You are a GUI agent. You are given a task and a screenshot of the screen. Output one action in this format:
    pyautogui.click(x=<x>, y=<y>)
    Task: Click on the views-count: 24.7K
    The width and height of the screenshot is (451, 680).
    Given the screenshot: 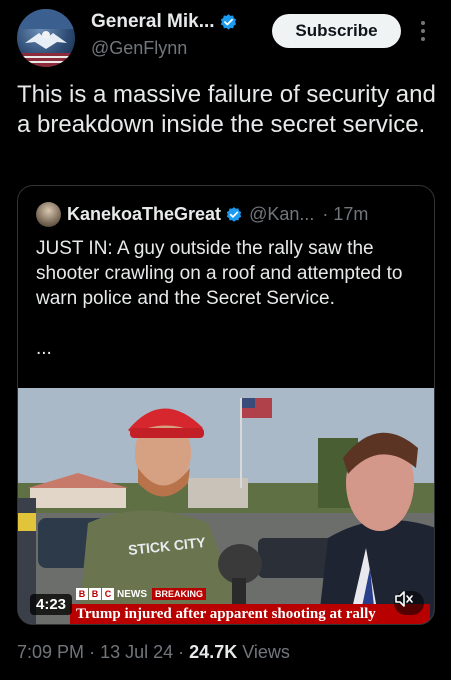 What is the action you would take?
    pyautogui.click(x=213, y=652)
    